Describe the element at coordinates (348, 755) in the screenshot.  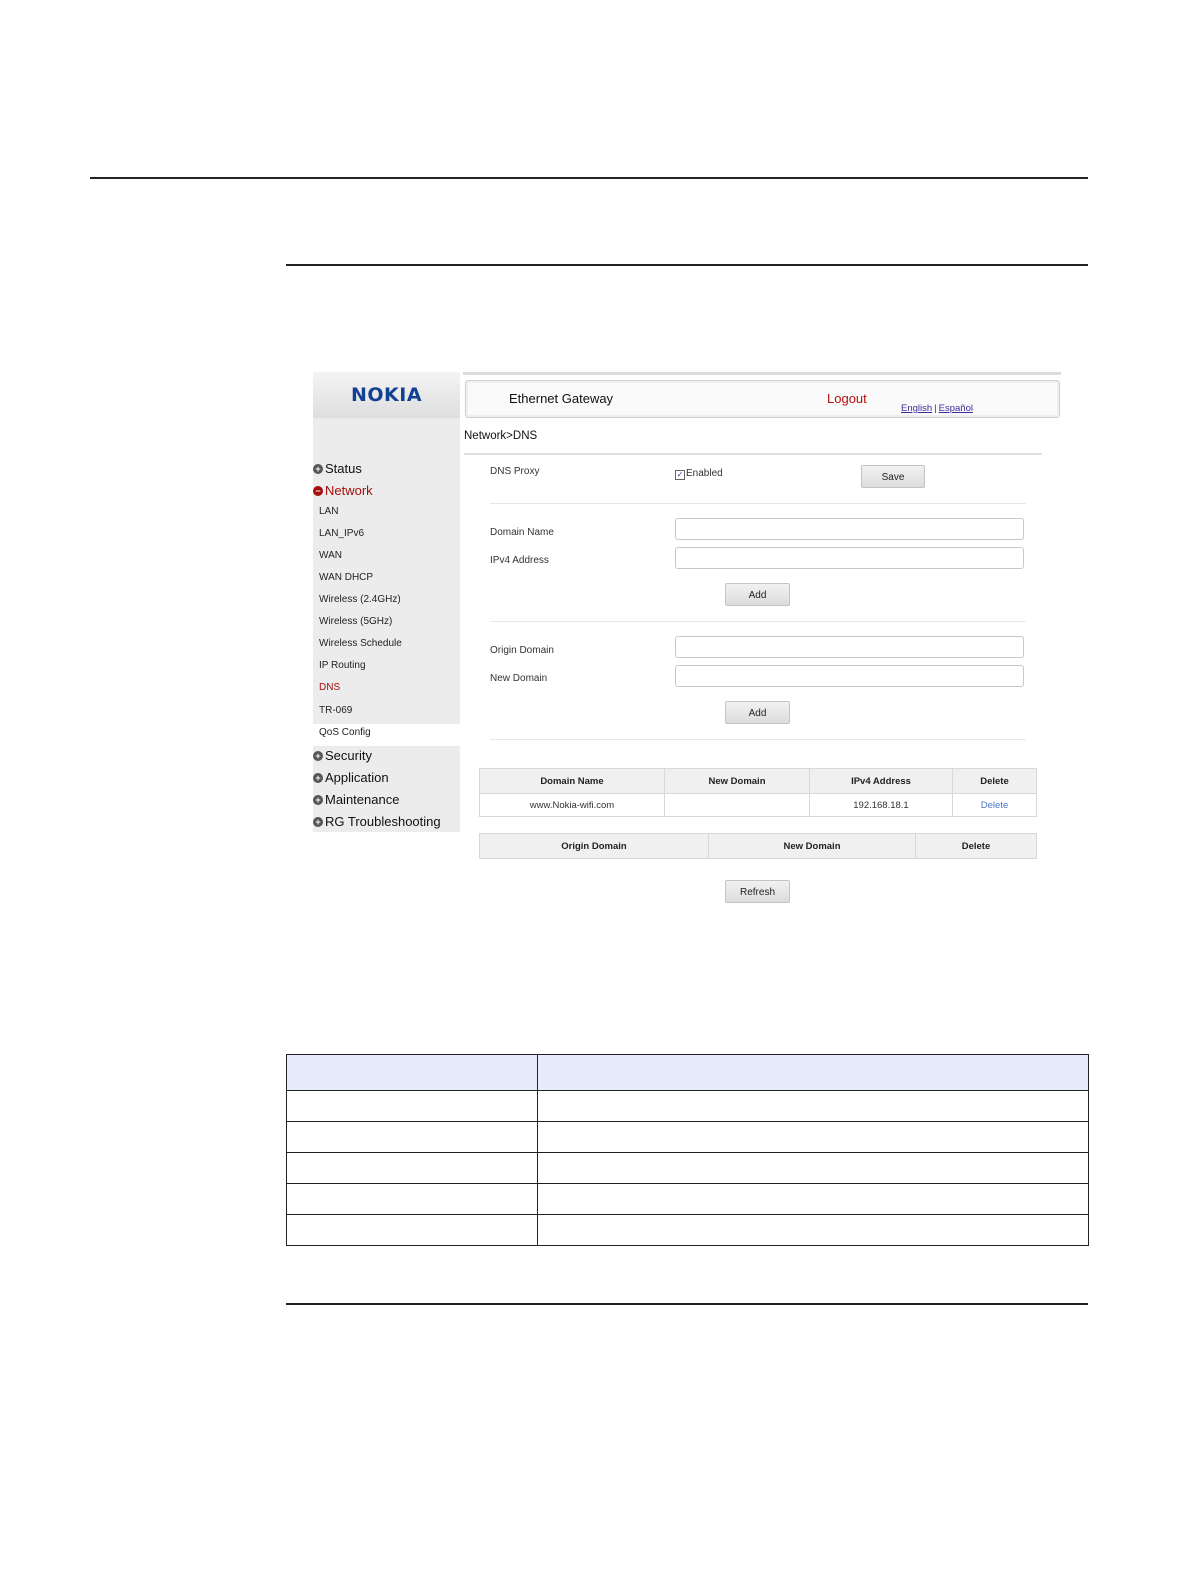
I see `sidebar-item-label: Security` at that location.